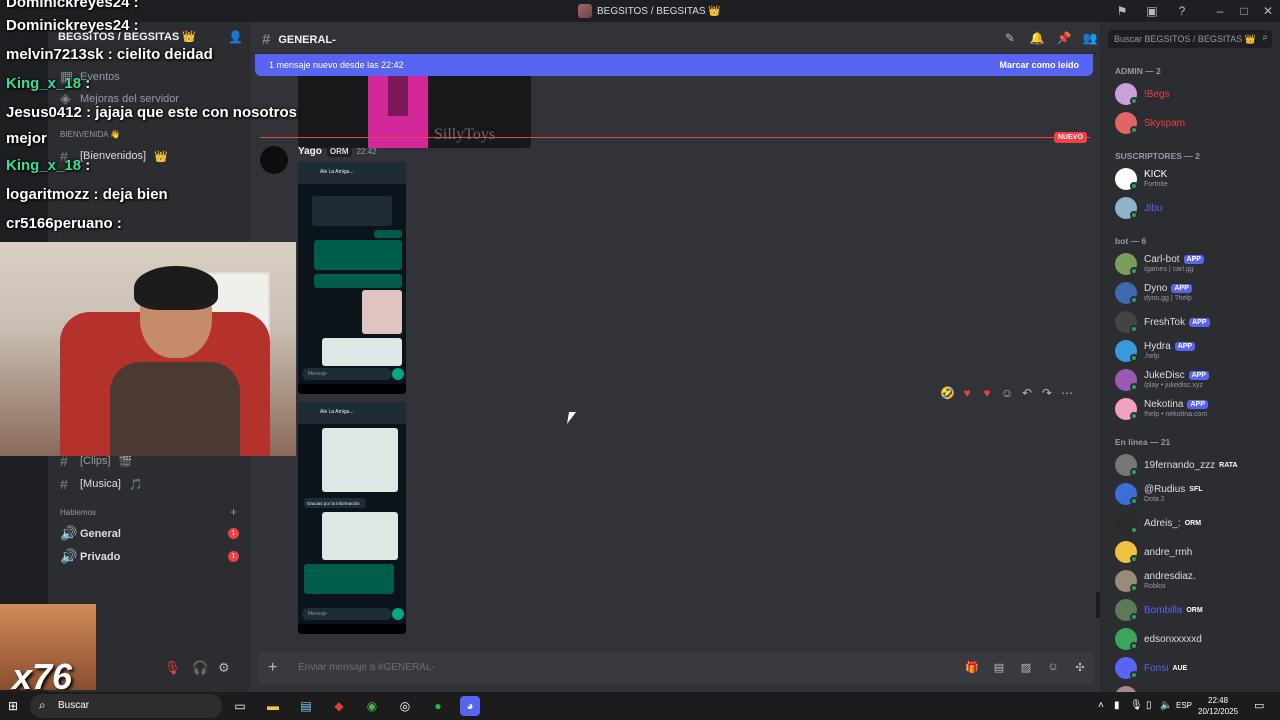  What do you see at coordinates (273, 706) in the screenshot?
I see `file-explorer-icon: ▬` at bounding box center [273, 706].